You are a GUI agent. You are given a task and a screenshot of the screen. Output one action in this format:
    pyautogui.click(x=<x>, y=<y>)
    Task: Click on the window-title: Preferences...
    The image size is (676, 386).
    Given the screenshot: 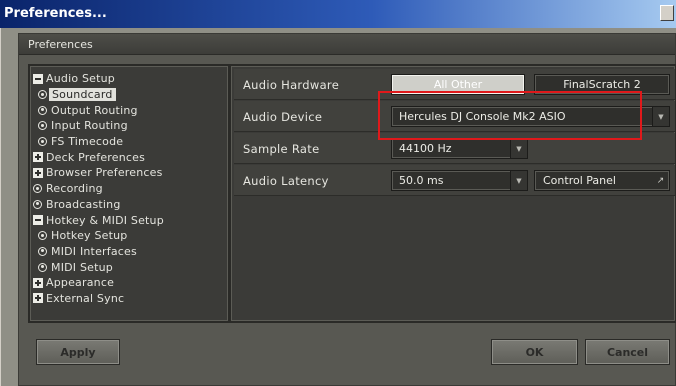 What is the action you would take?
    pyautogui.click(x=55, y=13)
    